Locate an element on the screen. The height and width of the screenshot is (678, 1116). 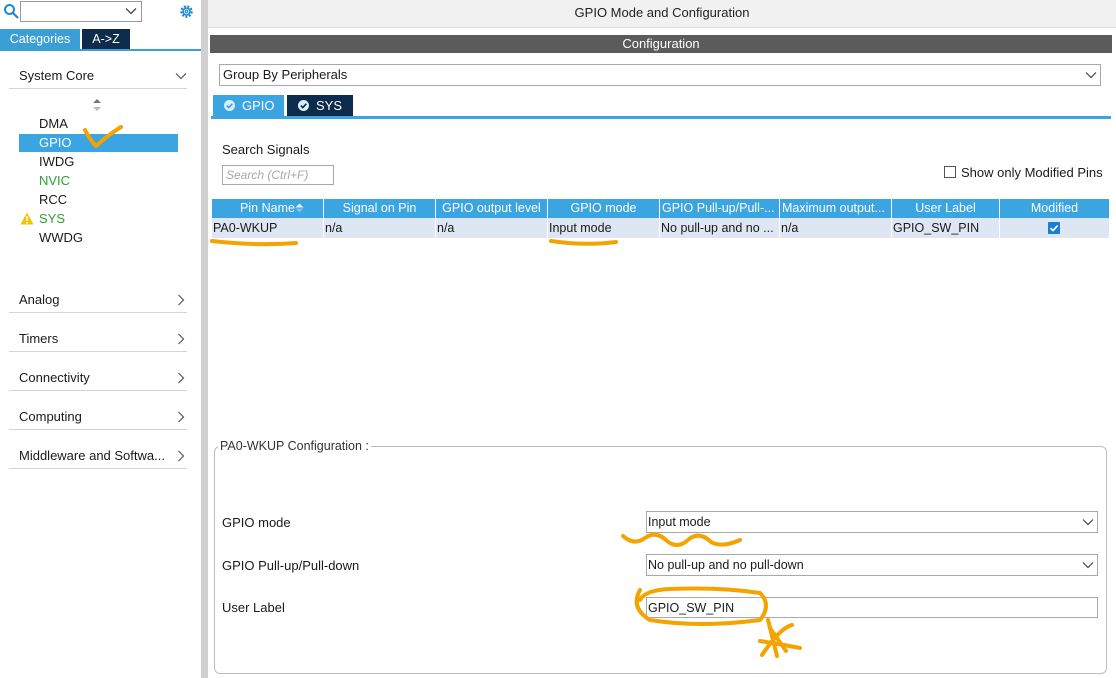
pull-value: No pull-up and no pull-down is located at coordinates (726, 565).